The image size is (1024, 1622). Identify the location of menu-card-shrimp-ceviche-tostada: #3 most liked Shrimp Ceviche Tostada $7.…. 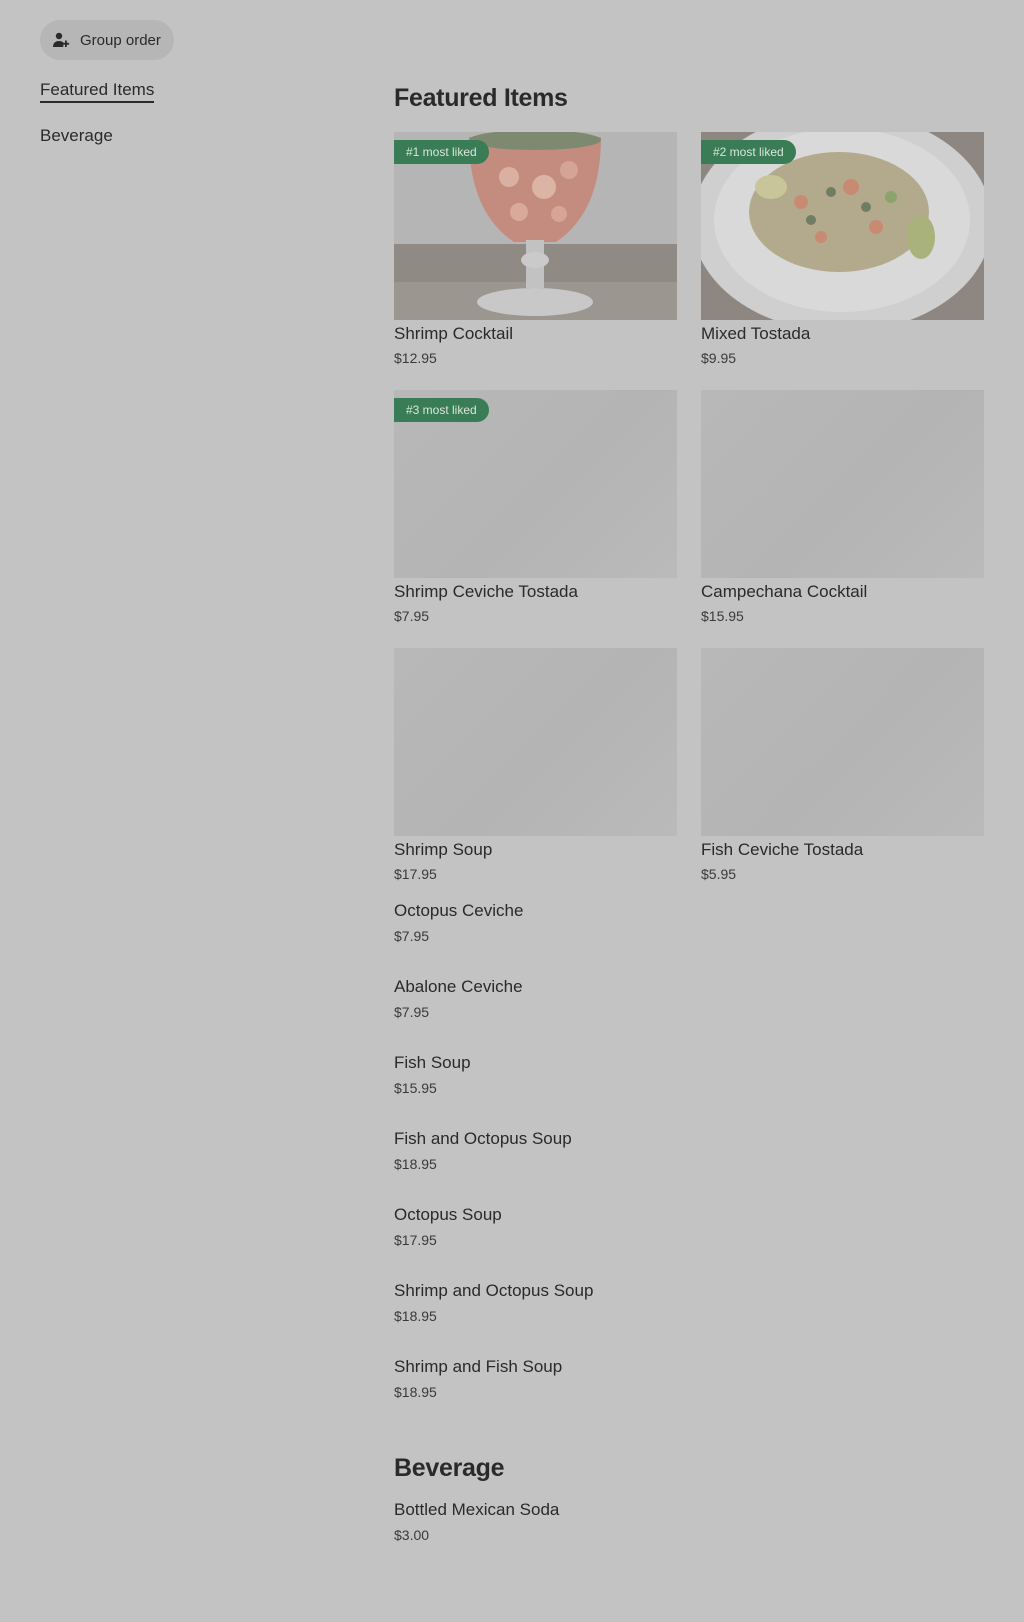
(535, 508).